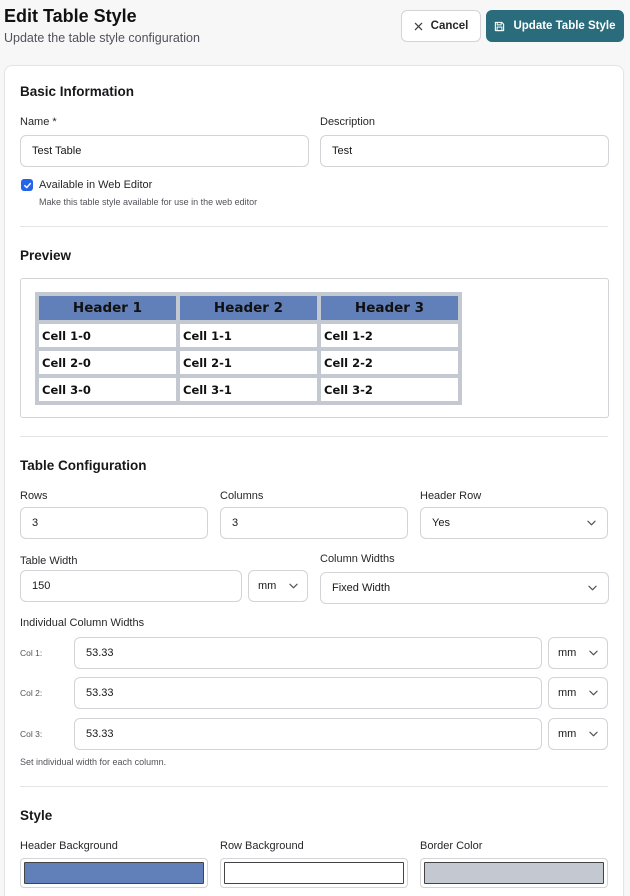 This screenshot has width=630, height=896. I want to click on preview-cell: Cell 3-2, so click(389, 389).